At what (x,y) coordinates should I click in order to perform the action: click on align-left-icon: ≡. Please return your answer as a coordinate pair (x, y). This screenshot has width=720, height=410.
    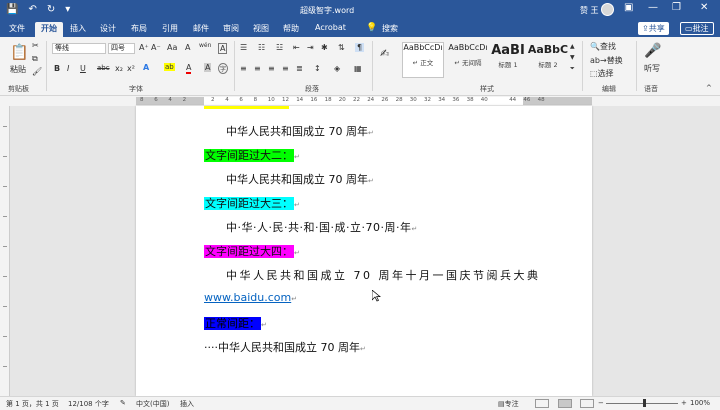
    Looking at the image, I should click on (243, 68).